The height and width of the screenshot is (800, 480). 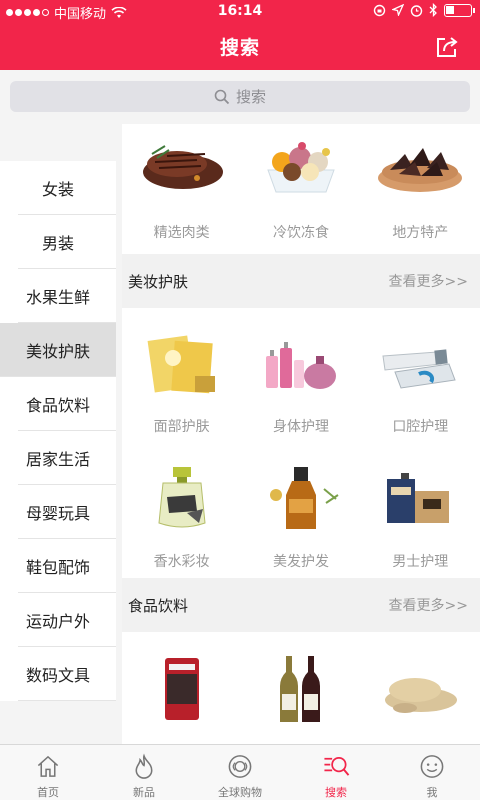 What do you see at coordinates (181, 427) in the screenshot?
I see `subcategory-label: 面部护肤` at bounding box center [181, 427].